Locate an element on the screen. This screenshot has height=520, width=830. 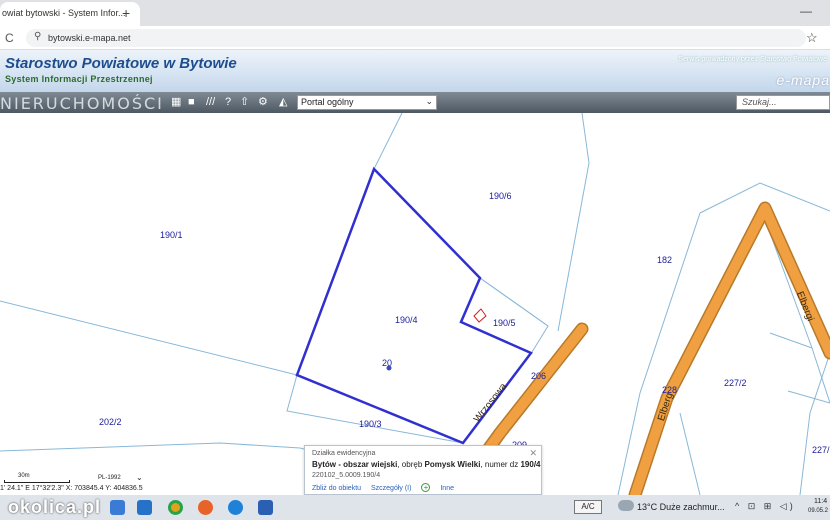
details-link: Szczegóły (I) is located at coordinates (391, 488).